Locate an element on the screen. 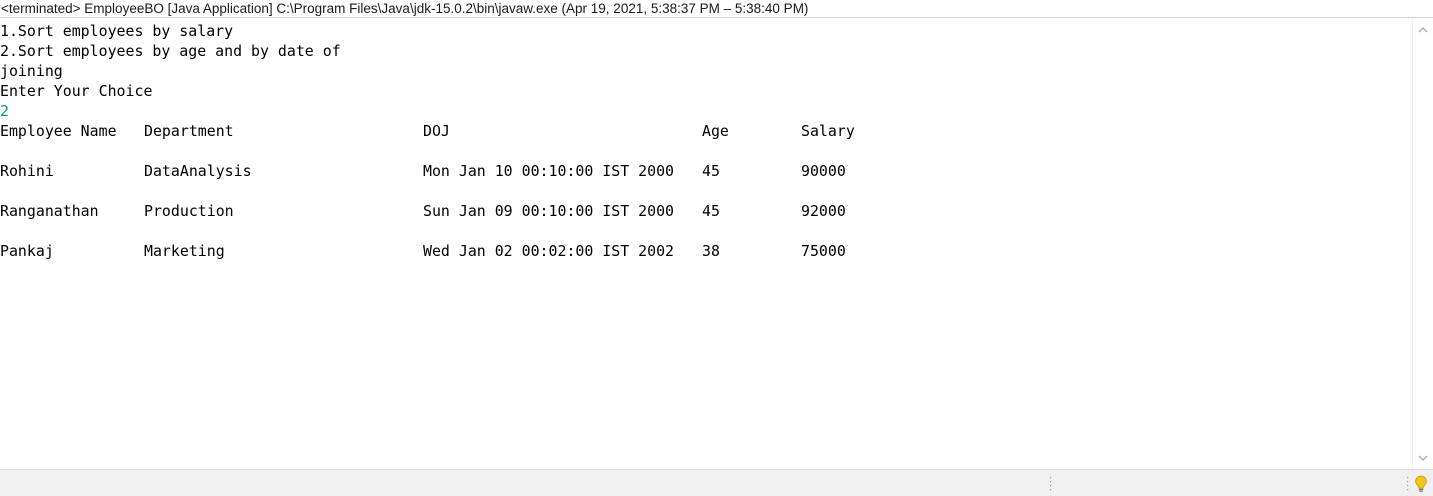  table-header-row: Employee Name Department DOJ Age Salary is located at coordinates (706, 131).